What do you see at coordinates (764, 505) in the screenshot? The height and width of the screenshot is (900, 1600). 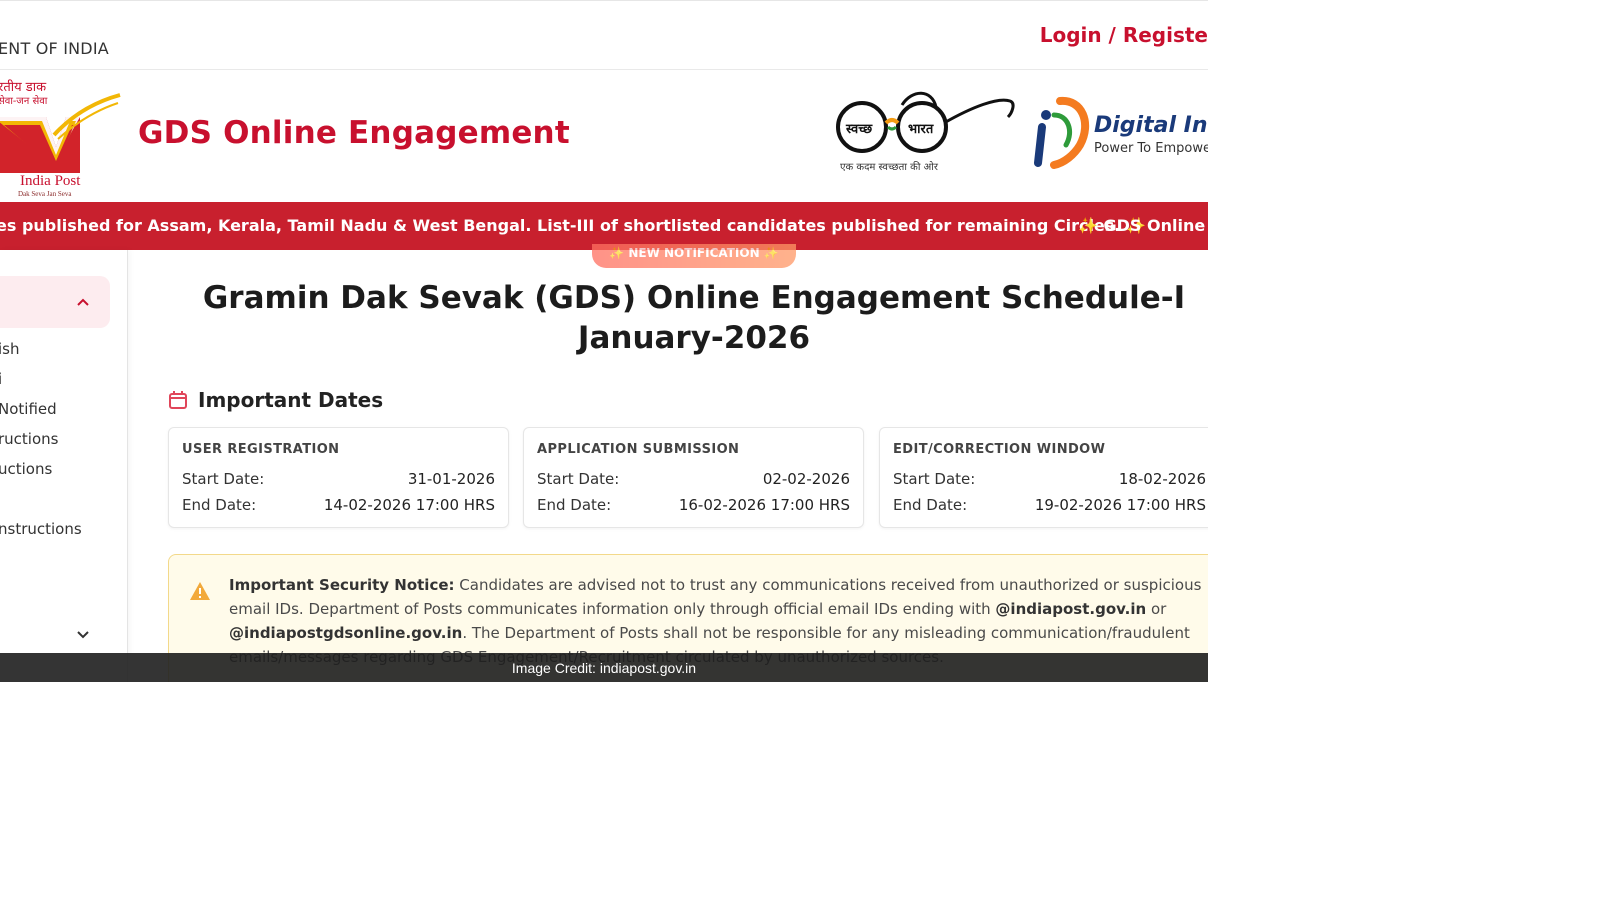 I see `end-date-value: 16-02-2026 17:00 HRS` at bounding box center [764, 505].